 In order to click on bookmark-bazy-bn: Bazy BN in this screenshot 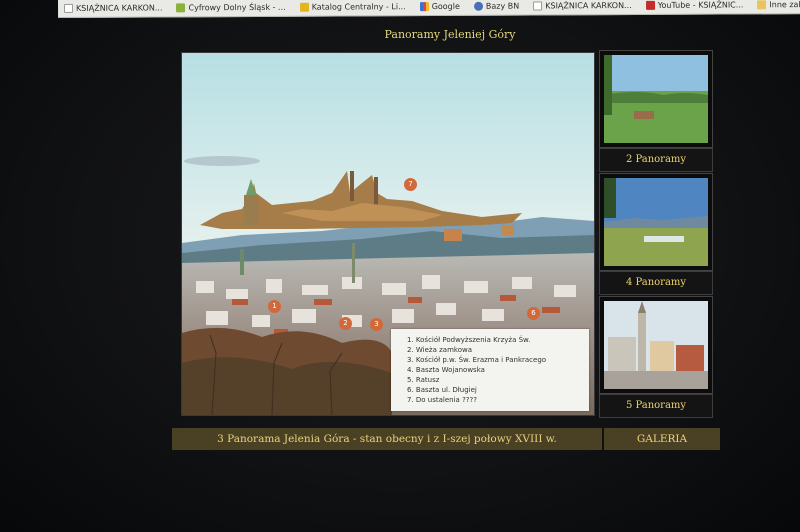, I will do `click(497, 7)`.